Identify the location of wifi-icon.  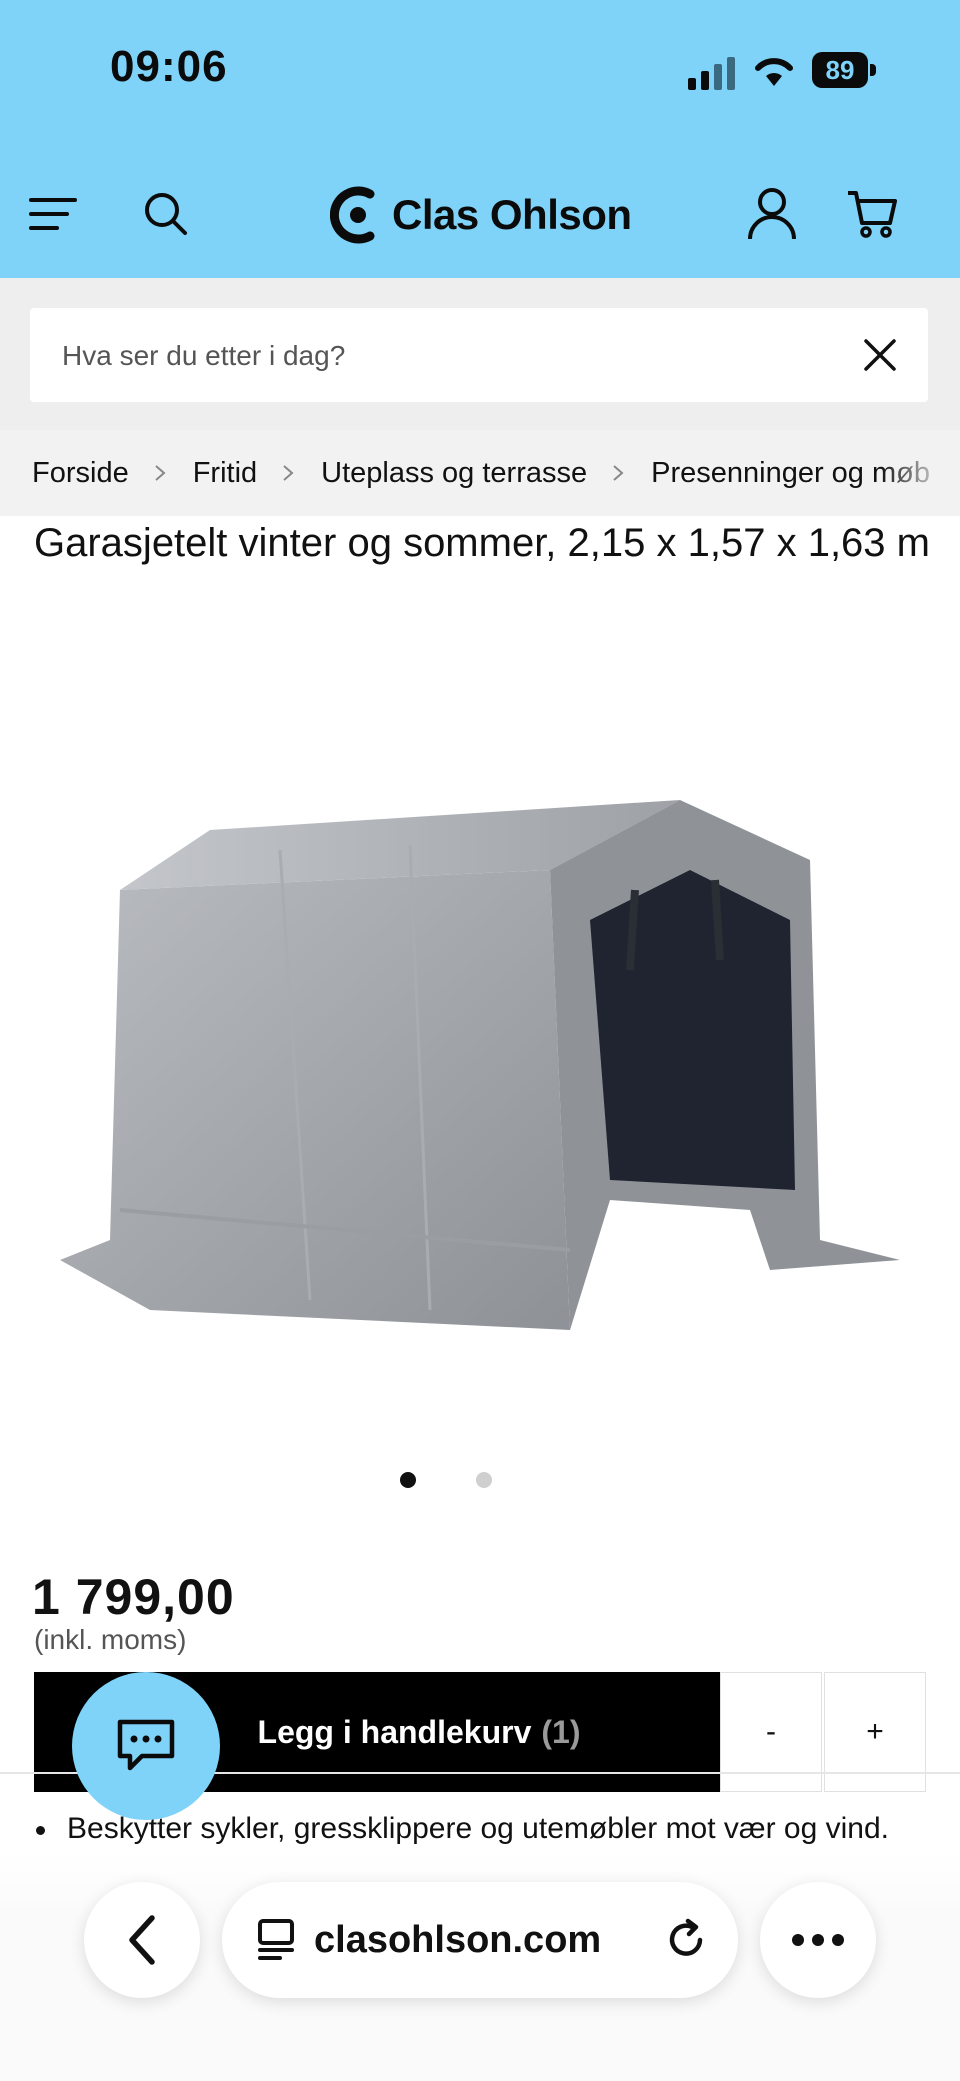
(774, 72).